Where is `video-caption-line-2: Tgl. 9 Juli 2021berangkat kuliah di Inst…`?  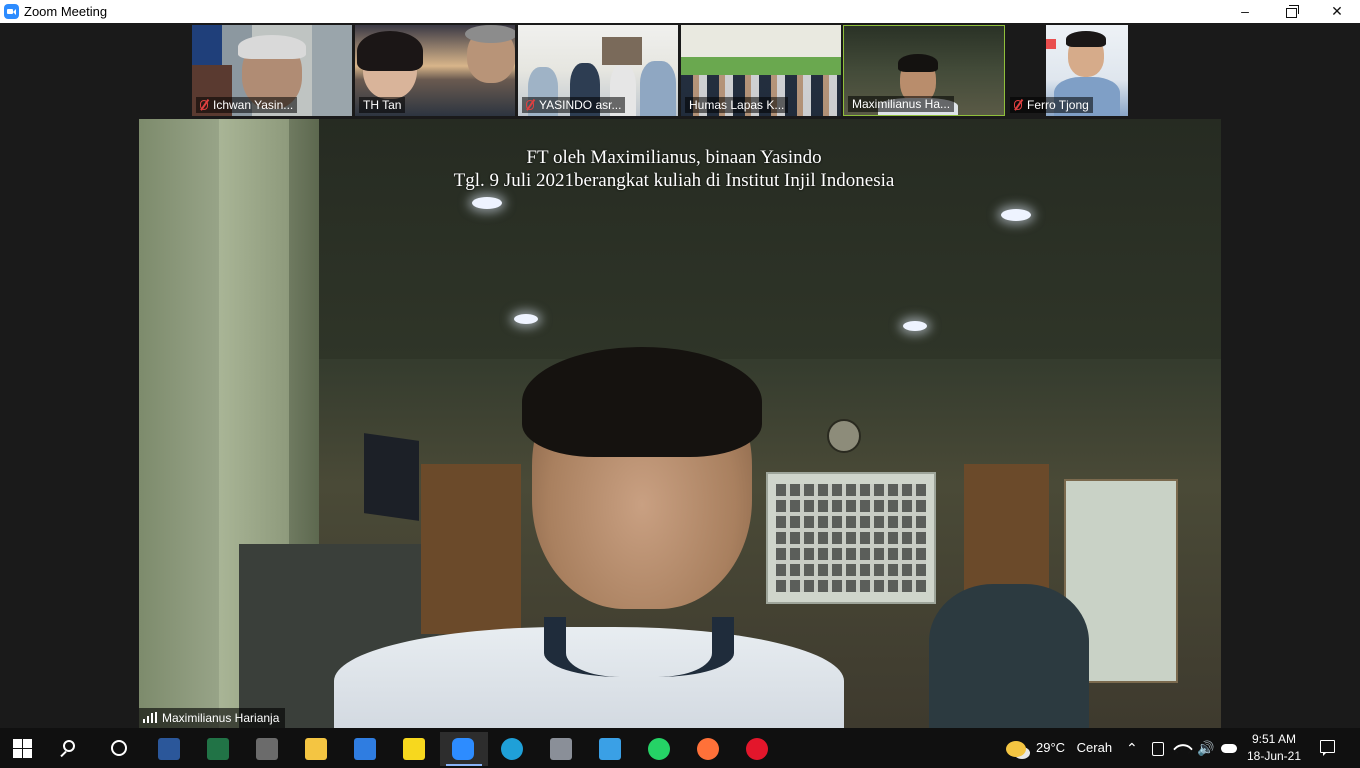 video-caption-line-2: Tgl. 9 Juli 2021berangkat kuliah di Inst… is located at coordinates (674, 180).